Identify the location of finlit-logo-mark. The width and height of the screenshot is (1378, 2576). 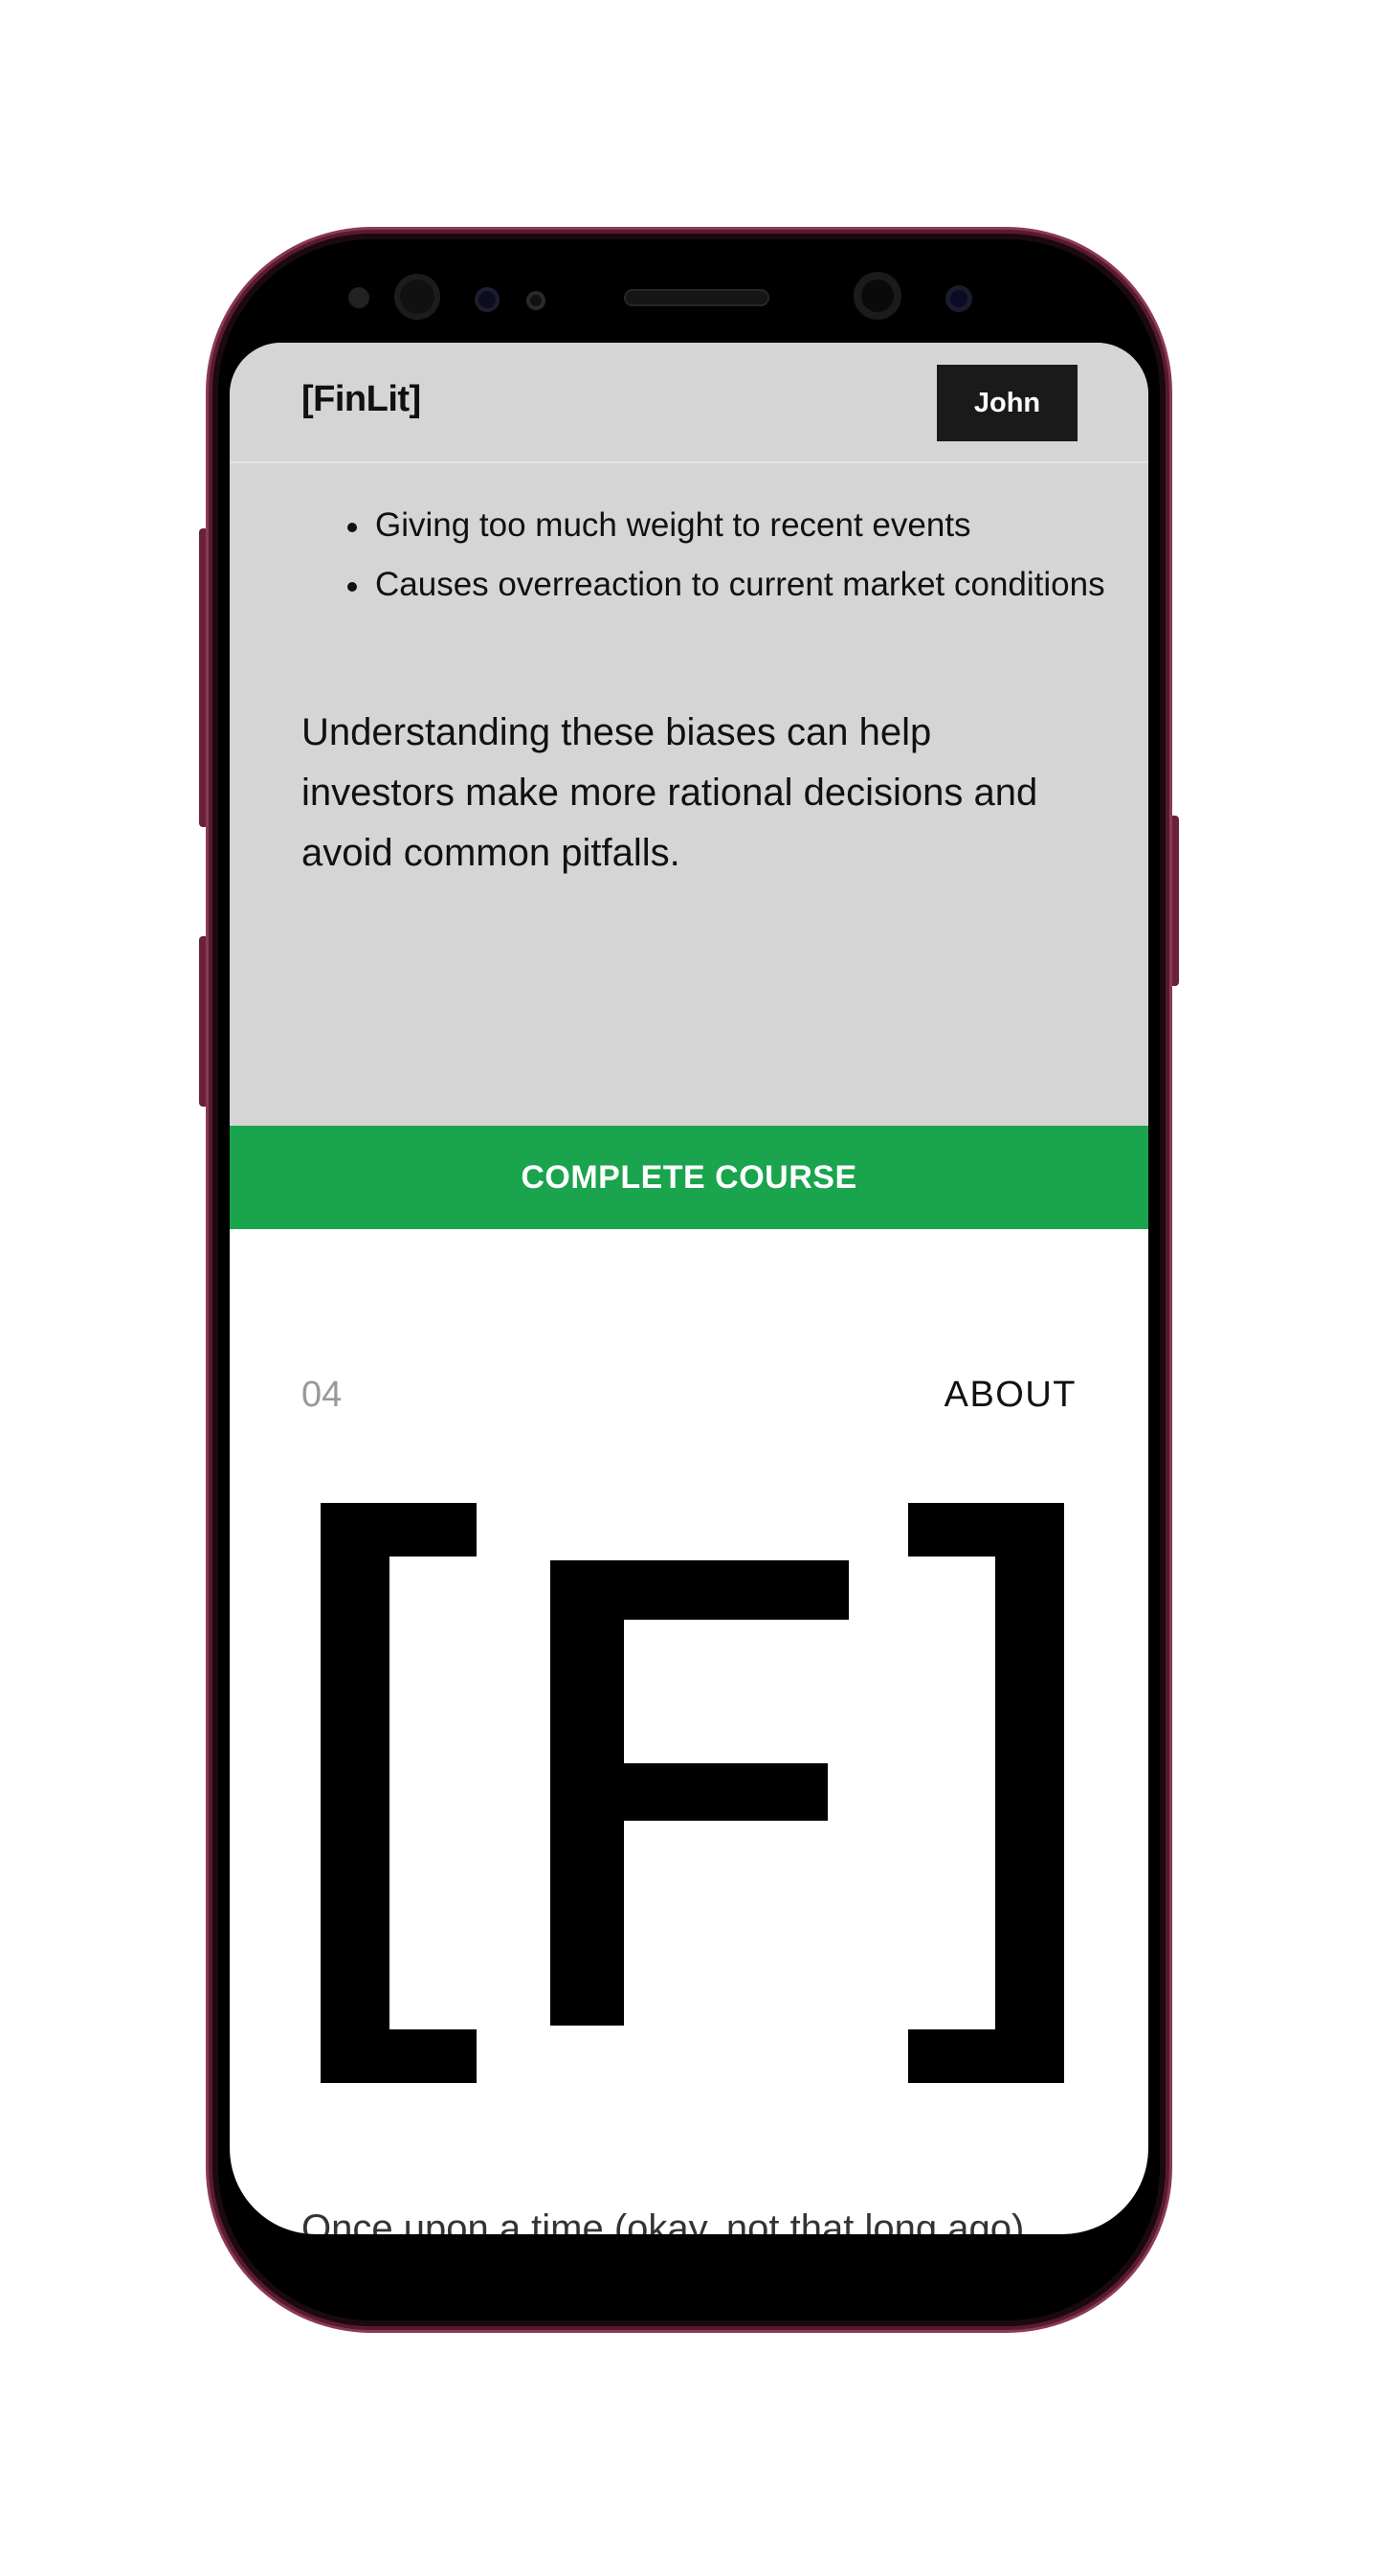
(692, 1793).